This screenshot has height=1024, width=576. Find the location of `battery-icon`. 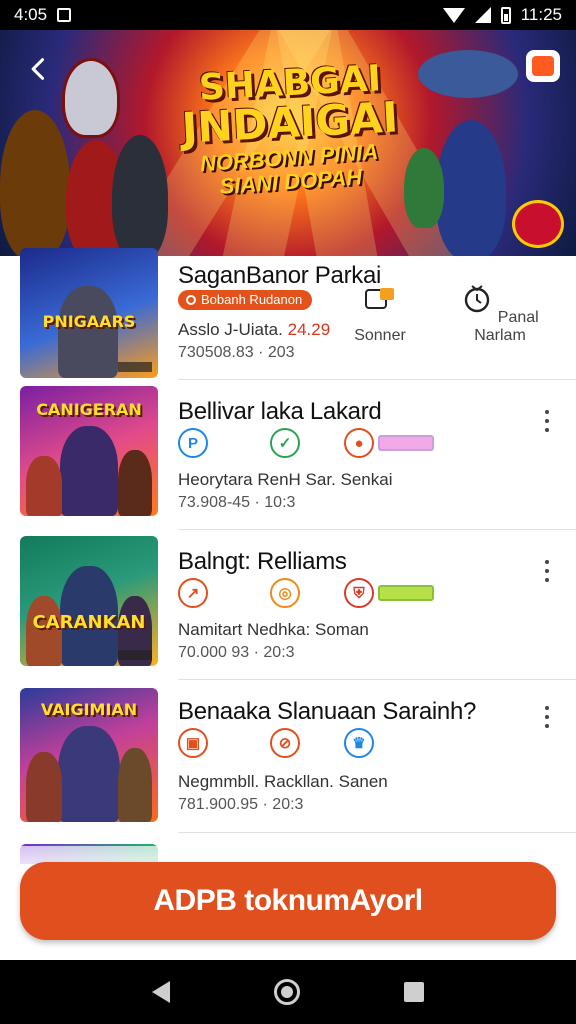

battery-icon is located at coordinates (505, 15).